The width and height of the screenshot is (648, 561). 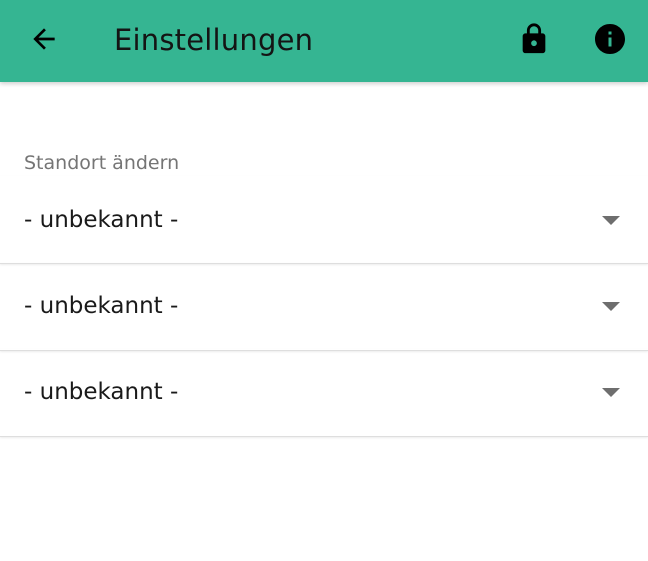 I want to click on lock-icon, so click(x=534, y=38).